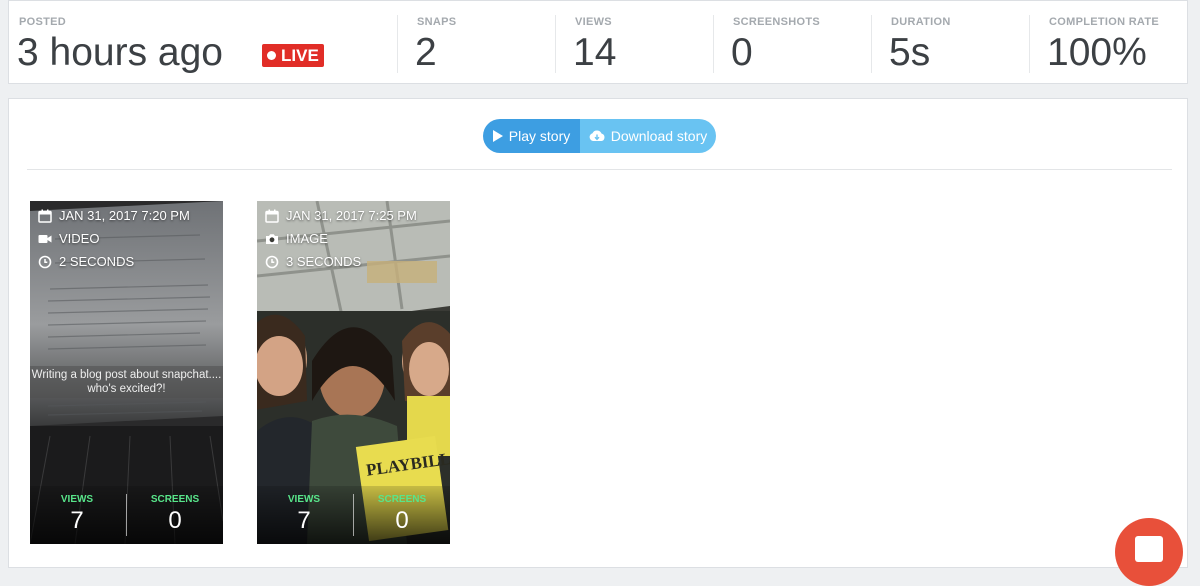 Image resolution: width=1200 pixels, height=586 pixels. What do you see at coordinates (742, 52) in the screenshot?
I see `stat-value: 0` at bounding box center [742, 52].